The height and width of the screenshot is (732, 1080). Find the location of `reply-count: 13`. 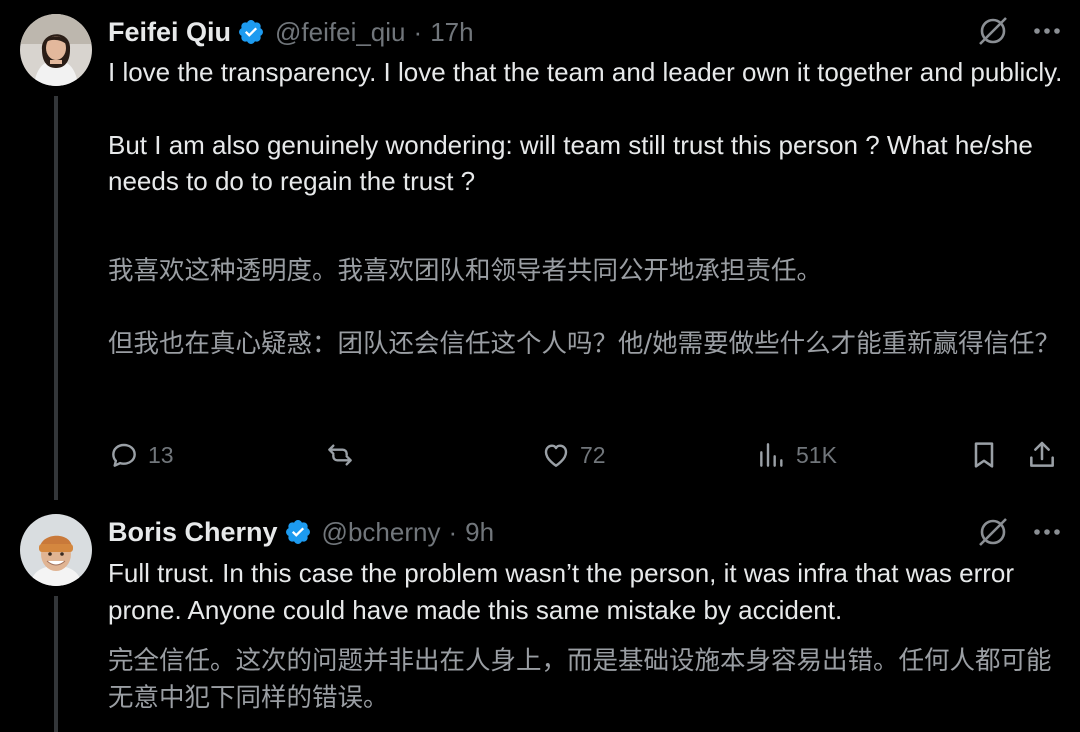

reply-count: 13 is located at coordinates (161, 454).